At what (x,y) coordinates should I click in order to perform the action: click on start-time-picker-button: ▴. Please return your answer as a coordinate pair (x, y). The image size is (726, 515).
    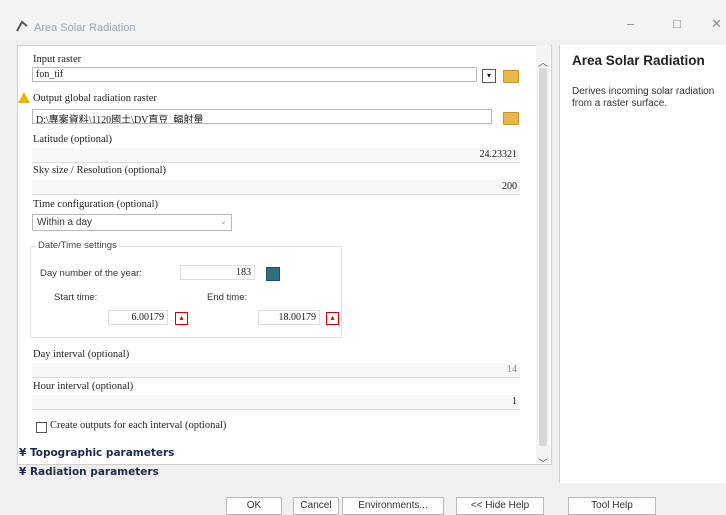
    Looking at the image, I should click on (181, 318).